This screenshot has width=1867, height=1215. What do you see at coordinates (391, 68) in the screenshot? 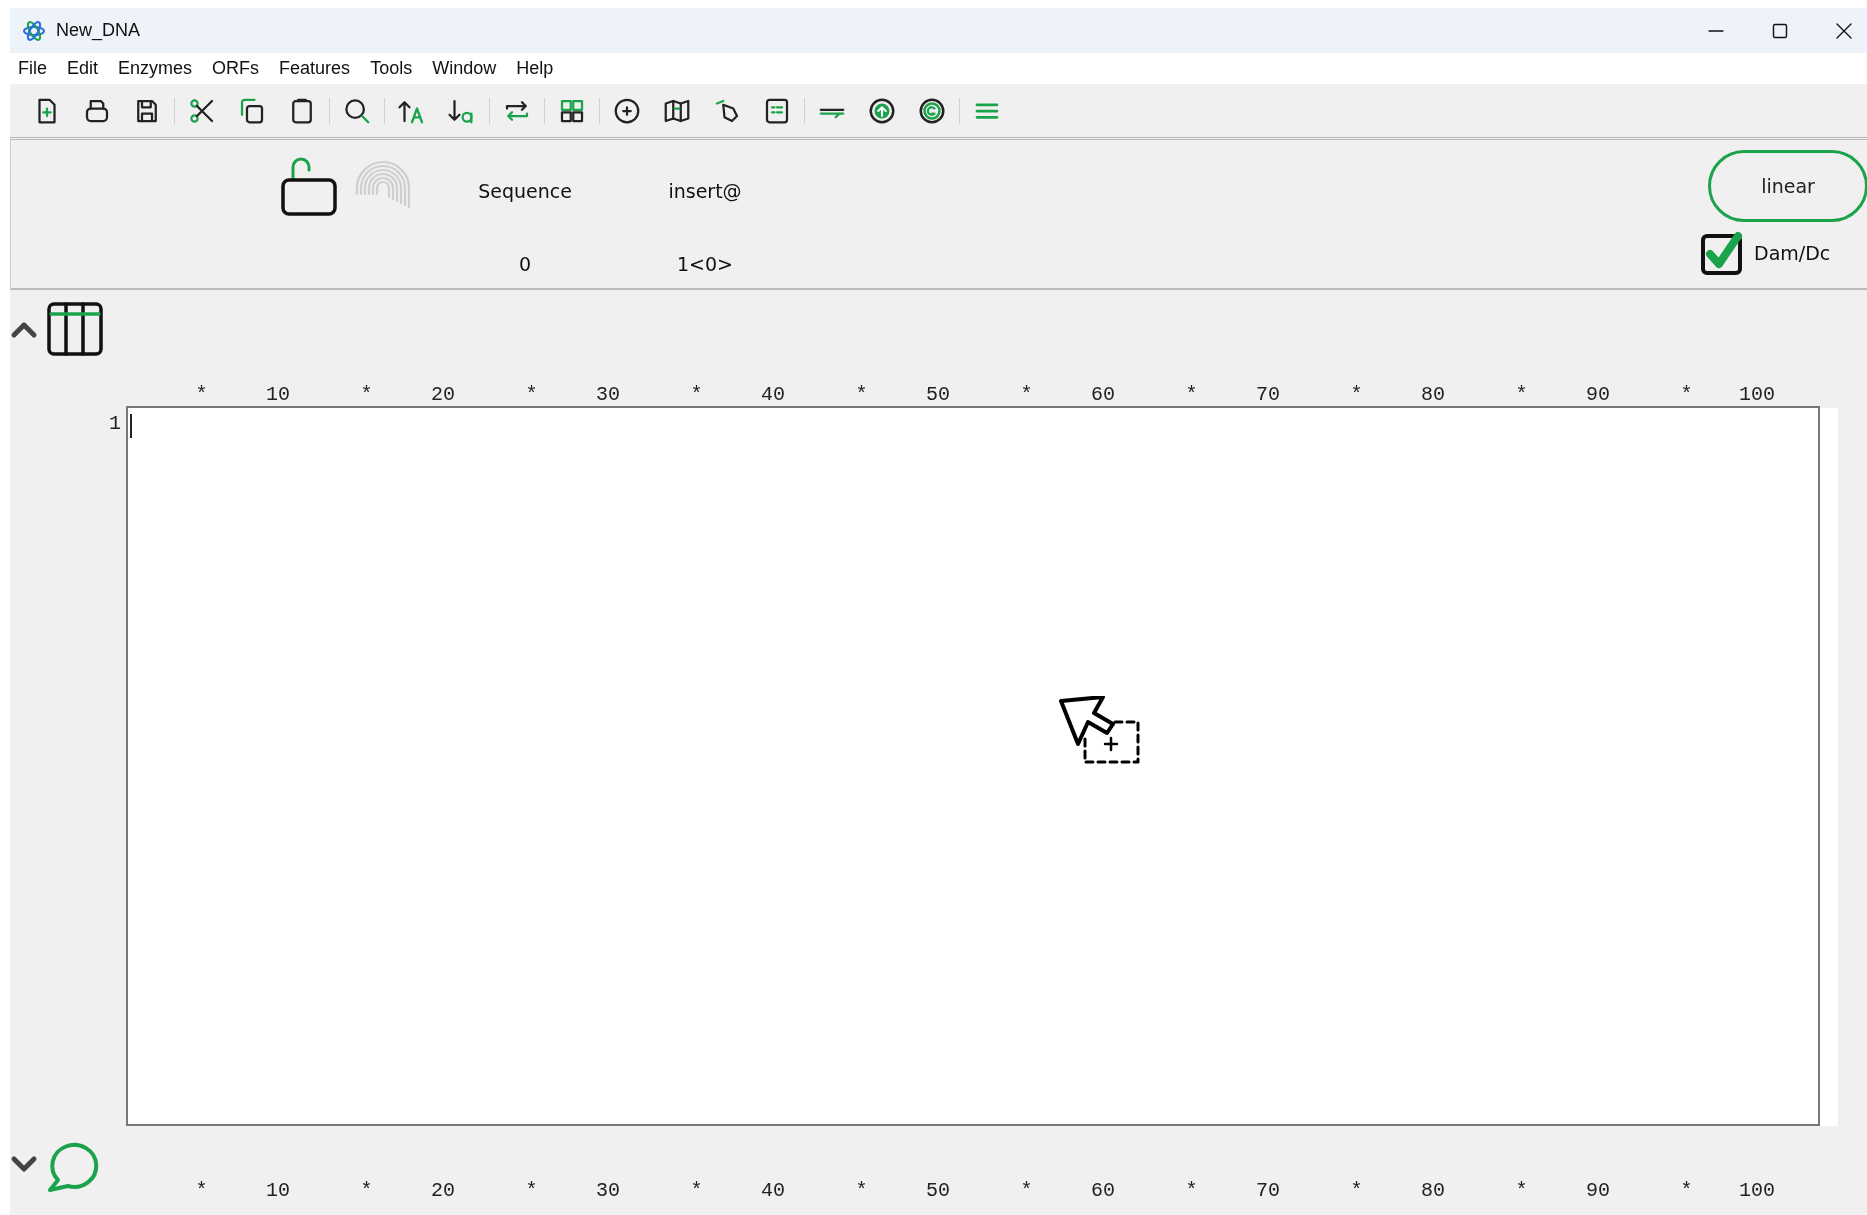
I see `menu-item: Tools` at bounding box center [391, 68].